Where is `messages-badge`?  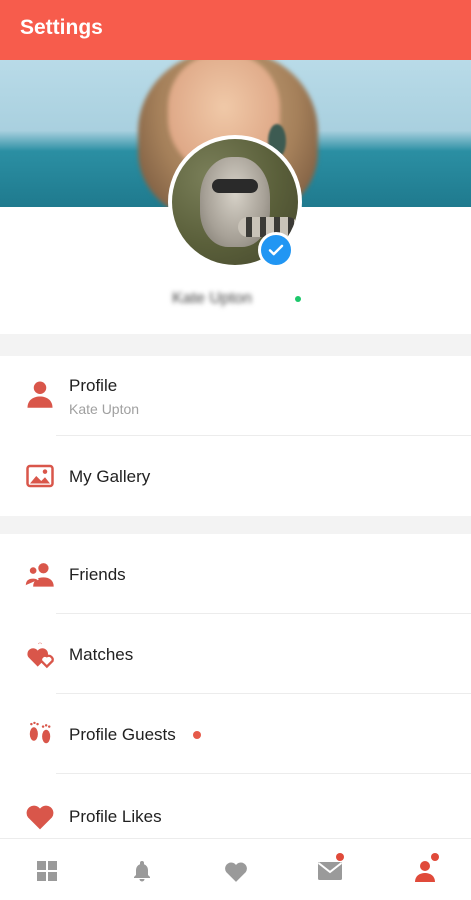 messages-badge is located at coordinates (340, 857).